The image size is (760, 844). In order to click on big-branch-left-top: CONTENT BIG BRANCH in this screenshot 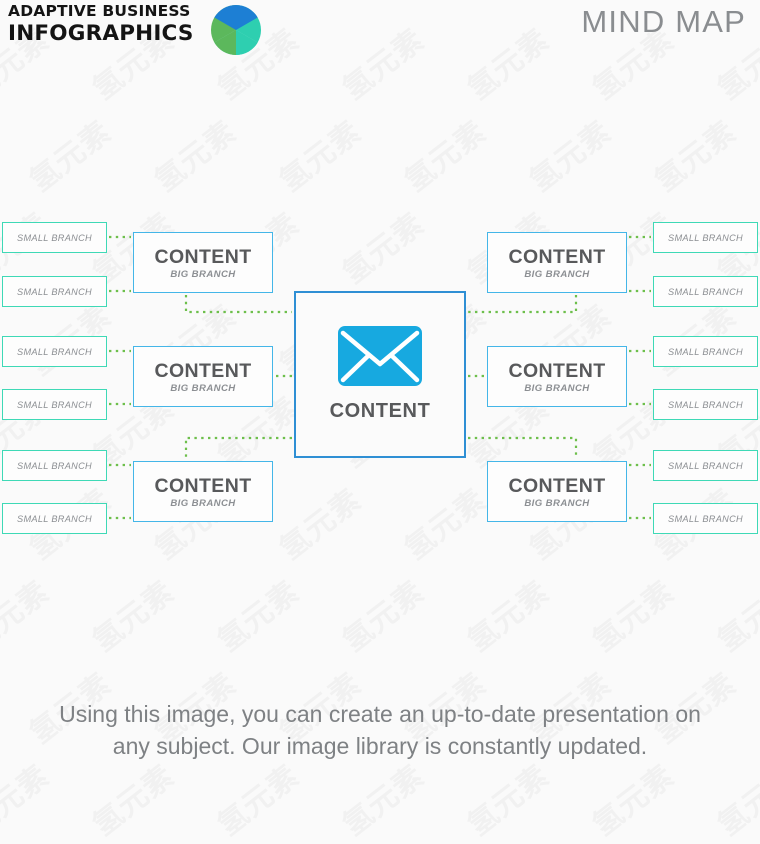, I will do `click(203, 262)`.